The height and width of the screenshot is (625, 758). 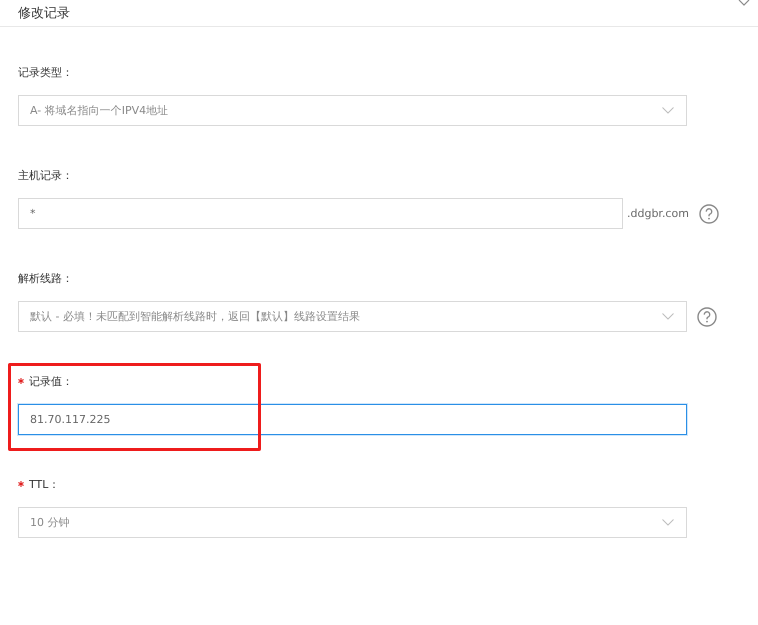 What do you see at coordinates (352, 522) in the screenshot?
I see `select-field: 10 分钟` at bounding box center [352, 522].